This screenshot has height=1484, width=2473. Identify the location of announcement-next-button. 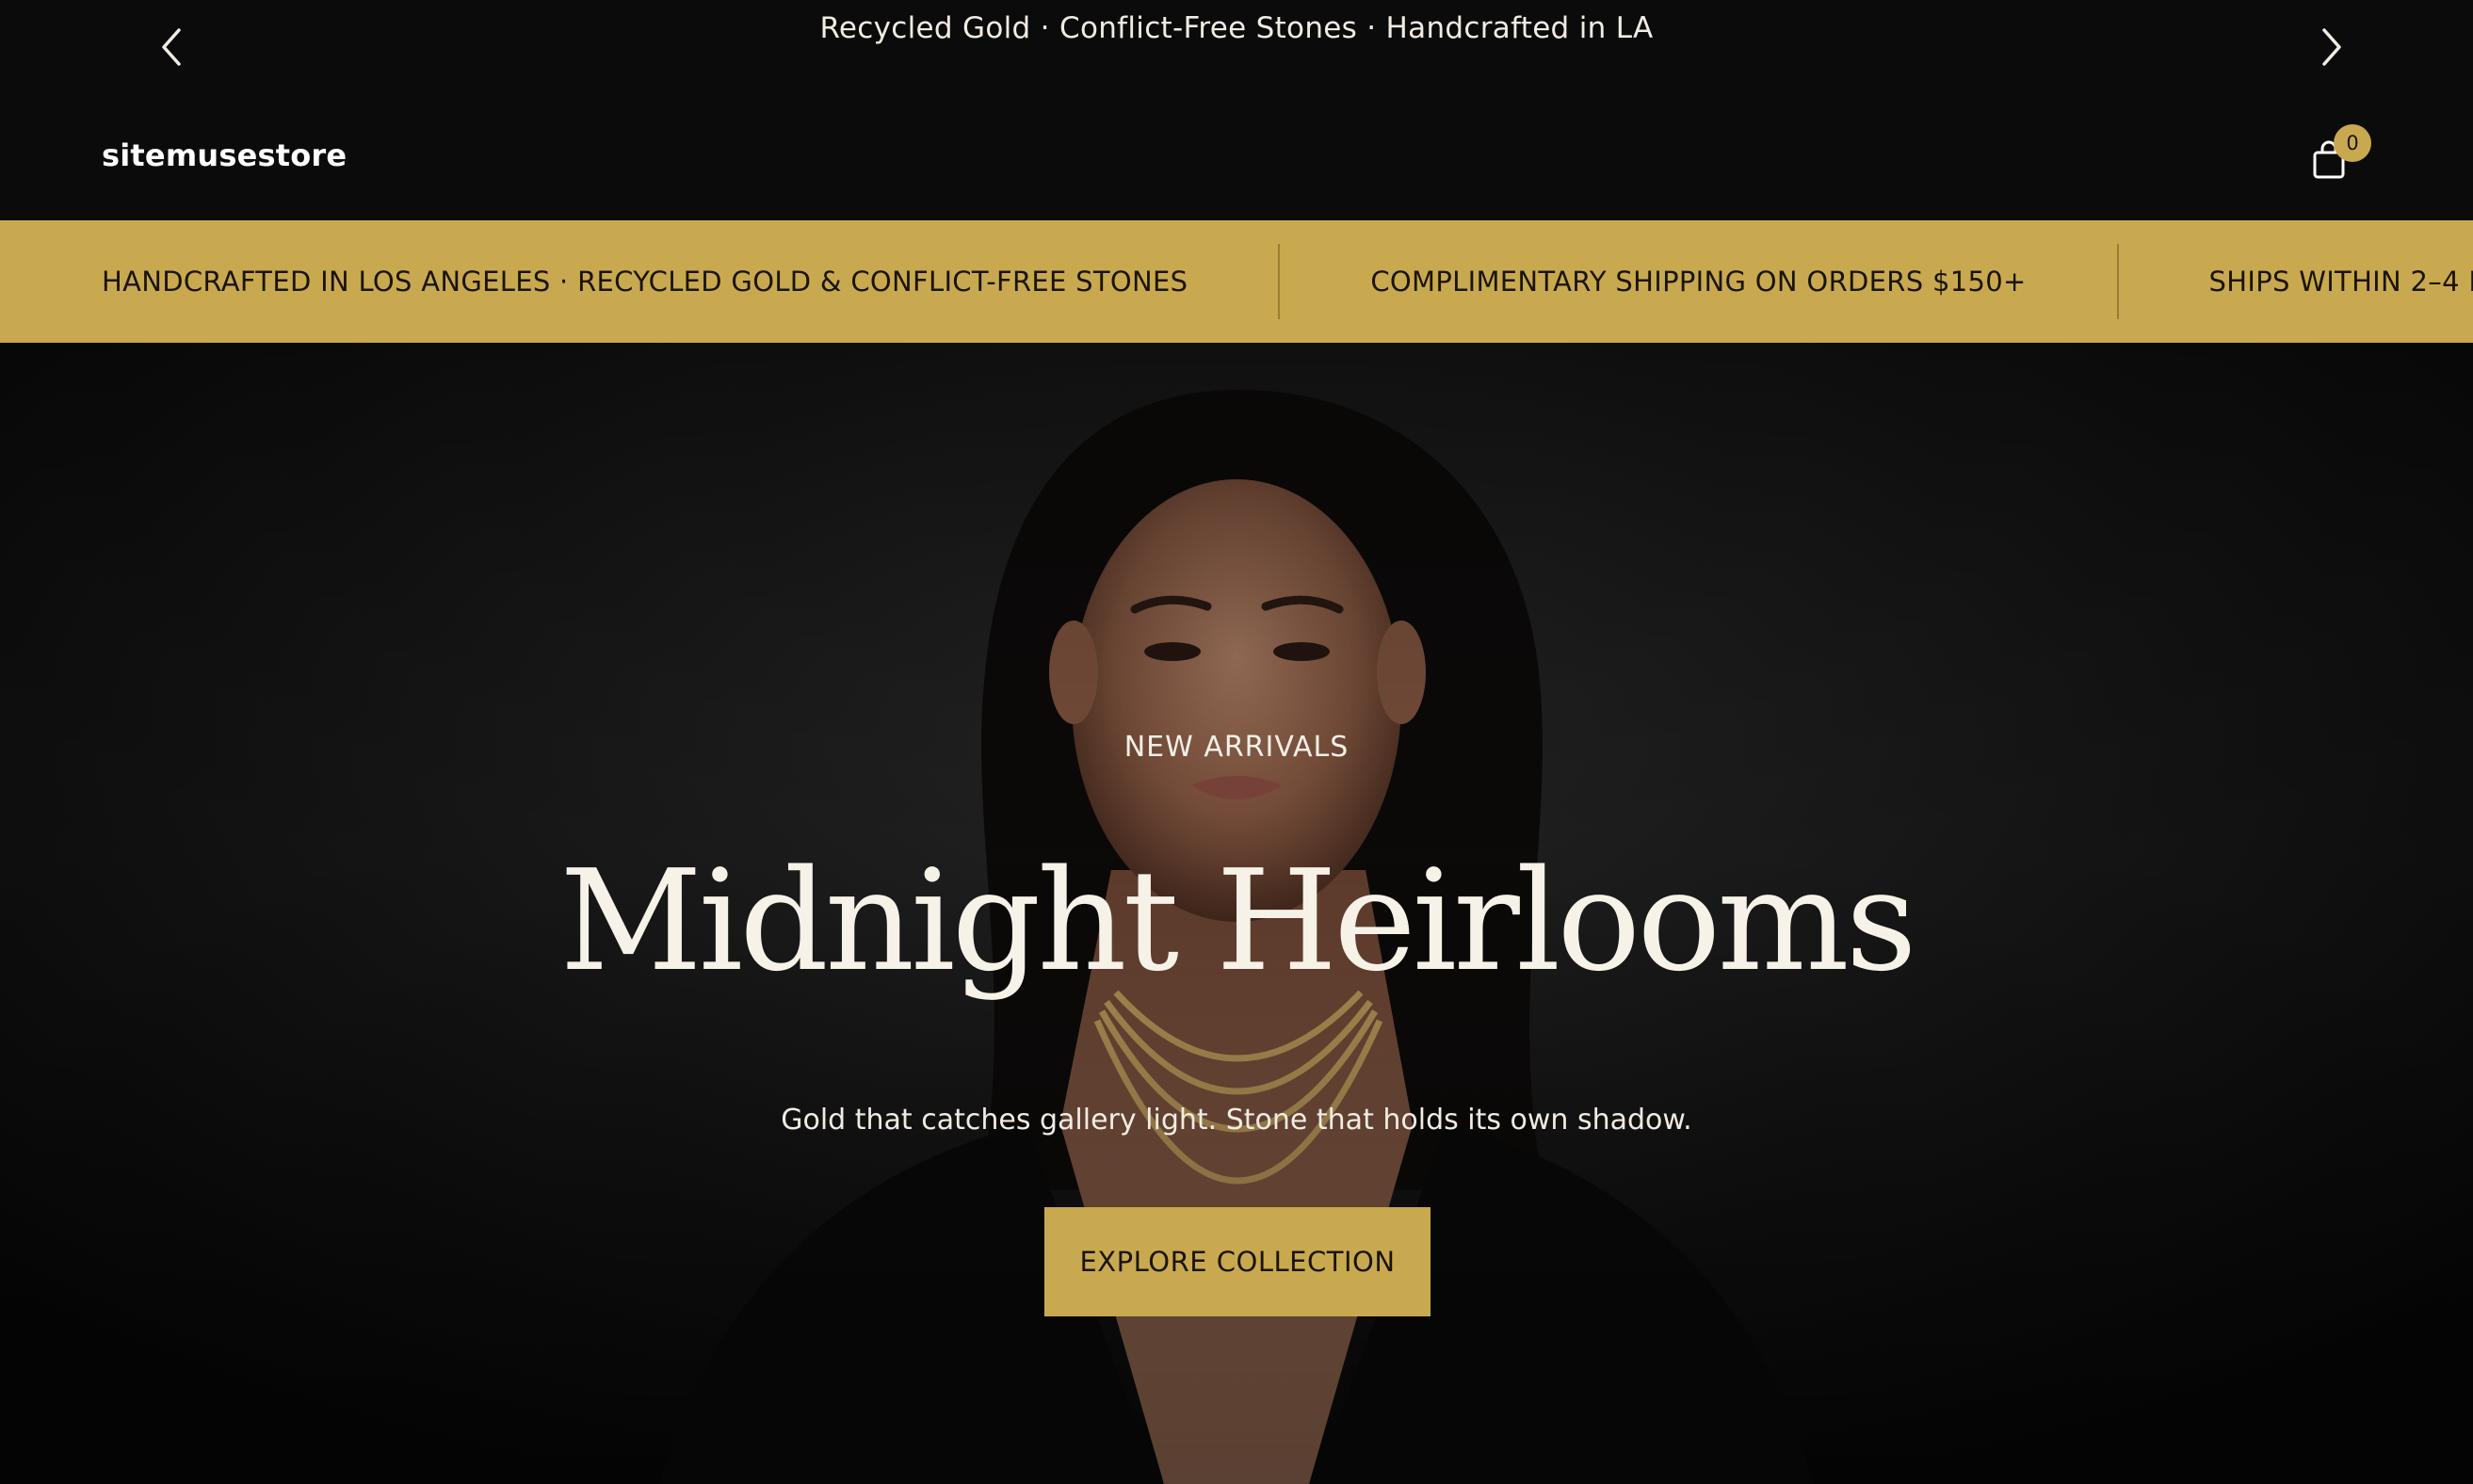
(2331, 47).